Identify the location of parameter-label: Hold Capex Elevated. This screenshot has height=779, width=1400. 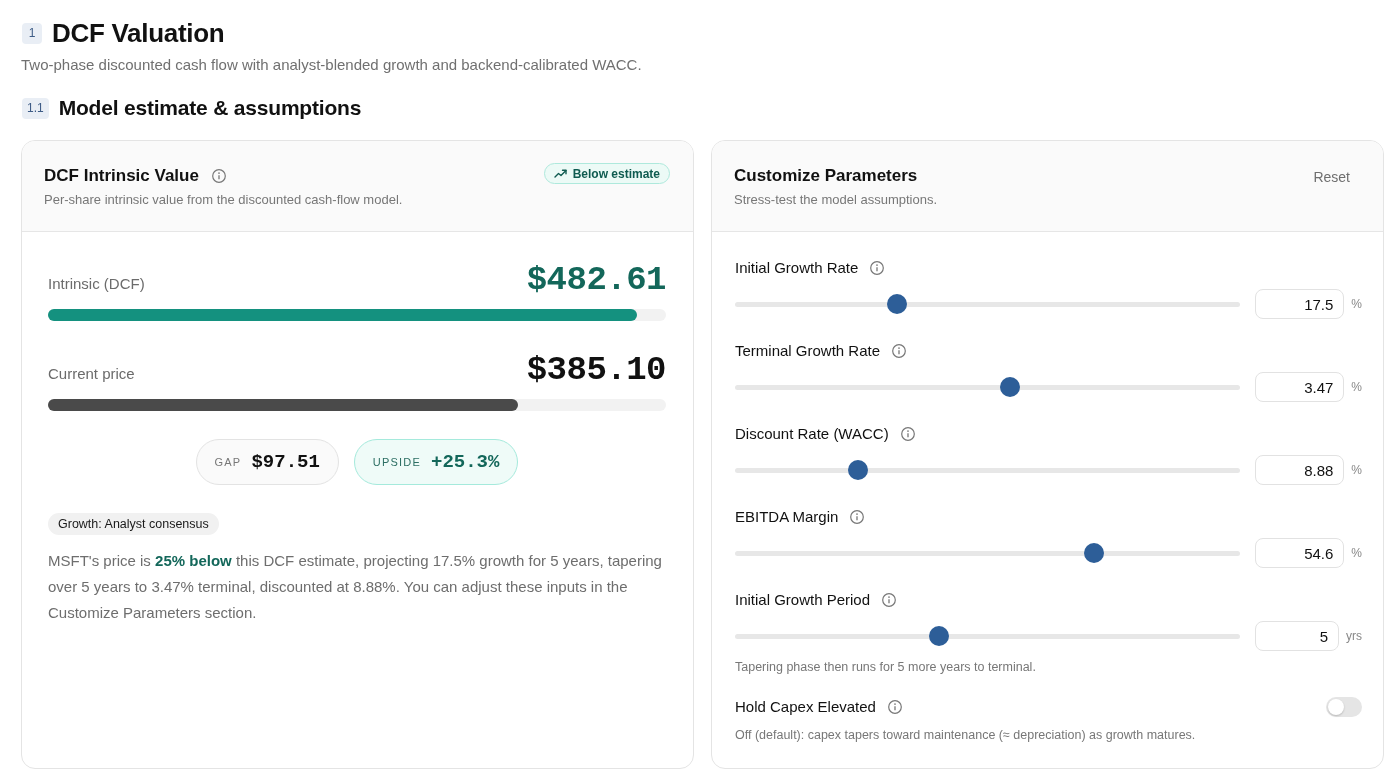
(805, 707).